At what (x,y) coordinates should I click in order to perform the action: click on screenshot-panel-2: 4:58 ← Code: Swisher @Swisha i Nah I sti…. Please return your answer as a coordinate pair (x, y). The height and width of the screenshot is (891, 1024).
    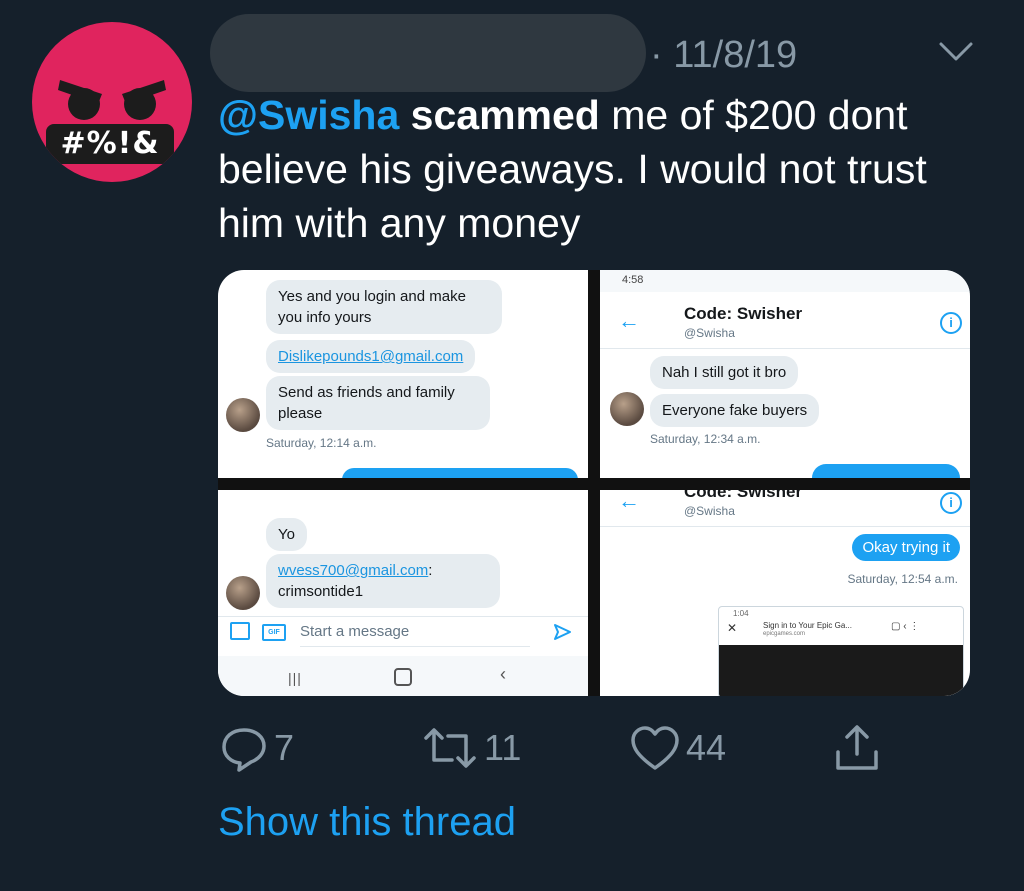
    Looking at the image, I should click on (785, 374).